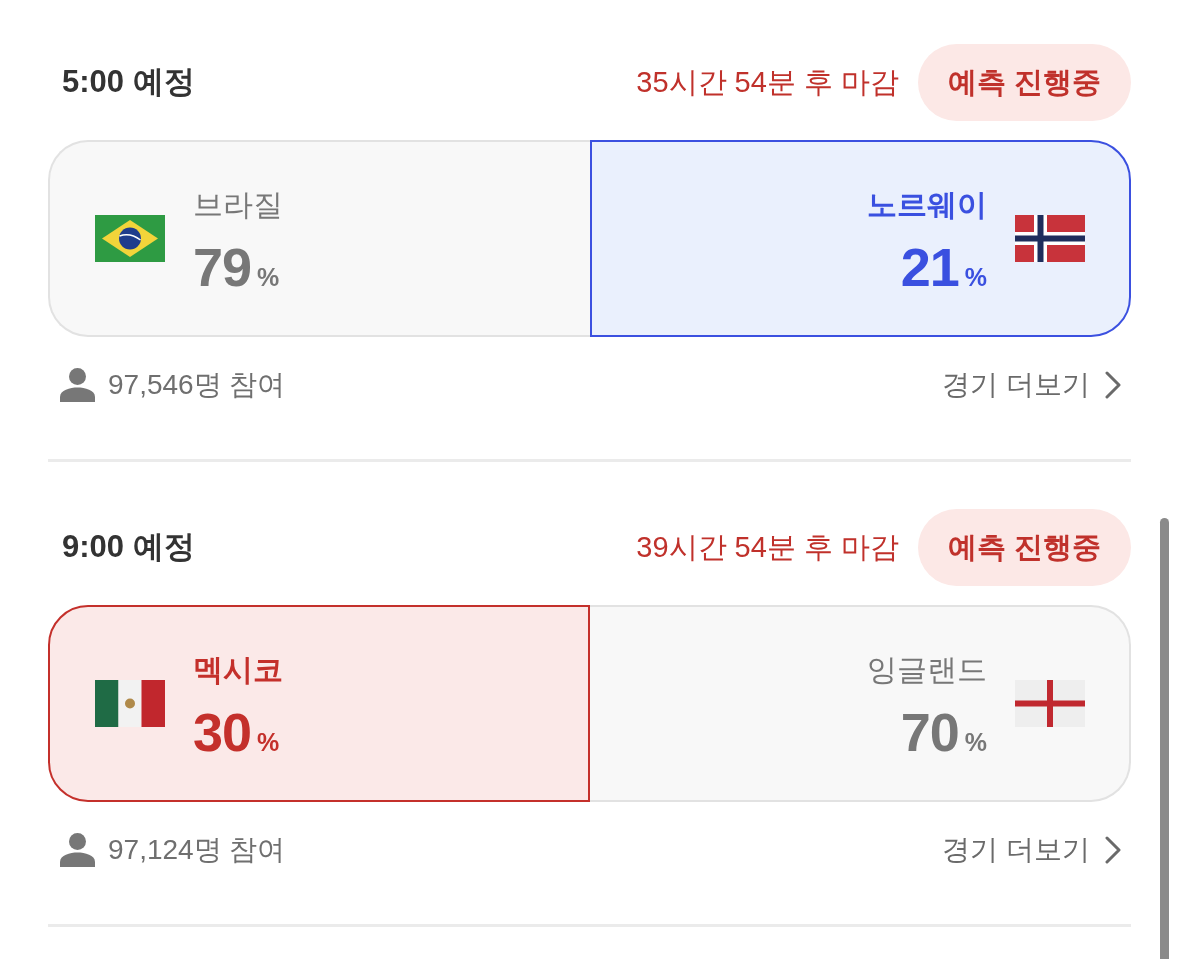 The width and height of the screenshot is (1179, 959). What do you see at coordinates (238, 205) in the screenshot?
I see `team-name: 브라질` at bounding box center [238, 205].